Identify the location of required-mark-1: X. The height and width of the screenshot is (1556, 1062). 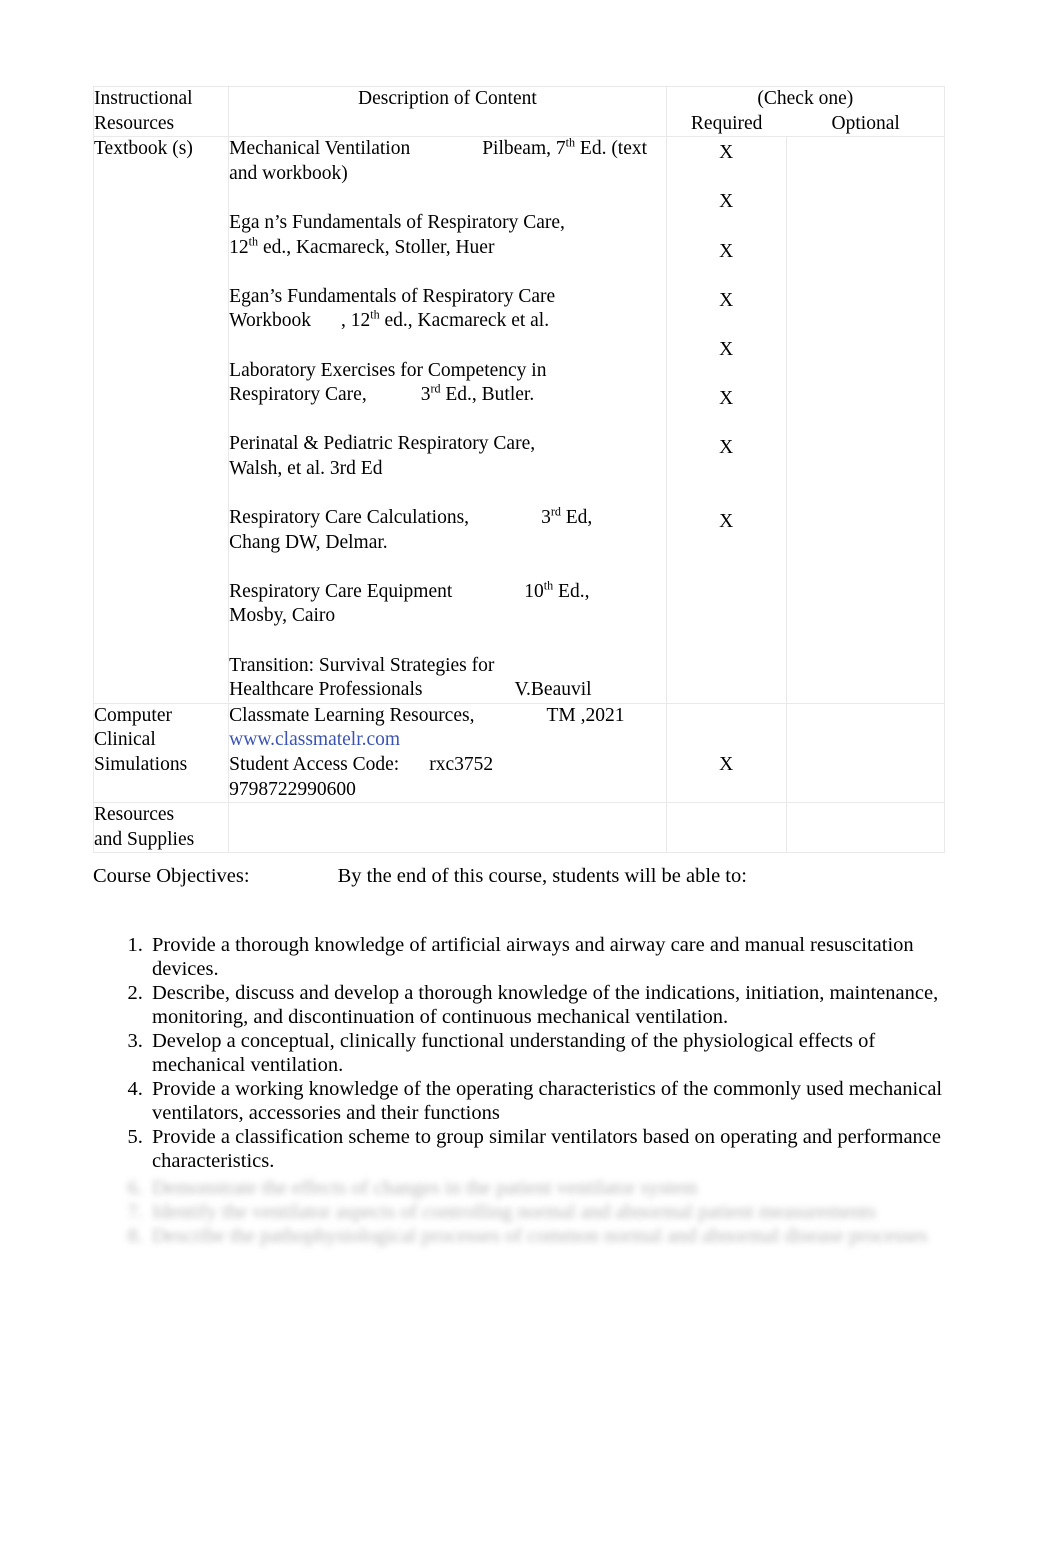
(726, 153).